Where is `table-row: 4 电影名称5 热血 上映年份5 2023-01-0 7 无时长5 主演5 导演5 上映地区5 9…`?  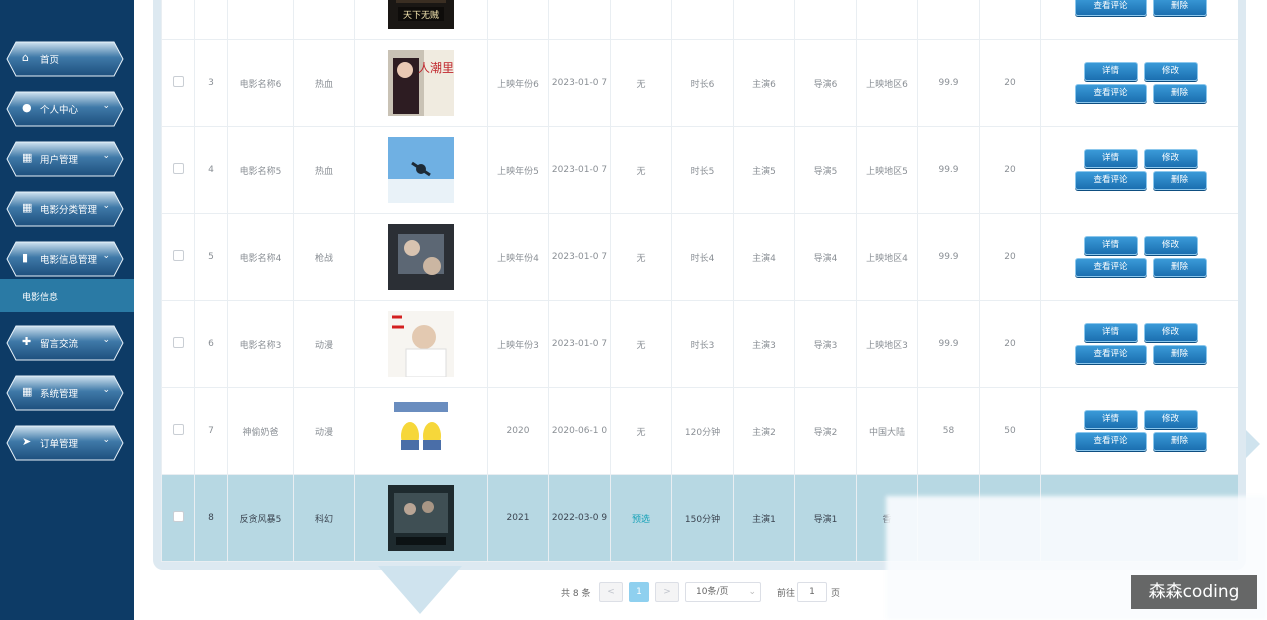
table-row: 4 电影名称5 热血 上映年份5 2023-01-0 7 无时长5 主演5 导演5 上映地区5 9… is located at coordinates (699, 170).